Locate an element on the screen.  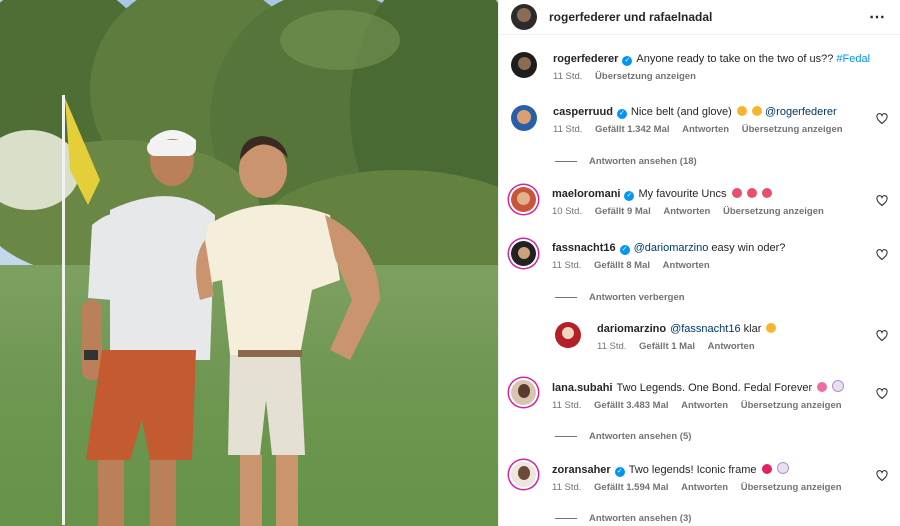
reply-username: dariomarzino is located at coordinates (631, 329).